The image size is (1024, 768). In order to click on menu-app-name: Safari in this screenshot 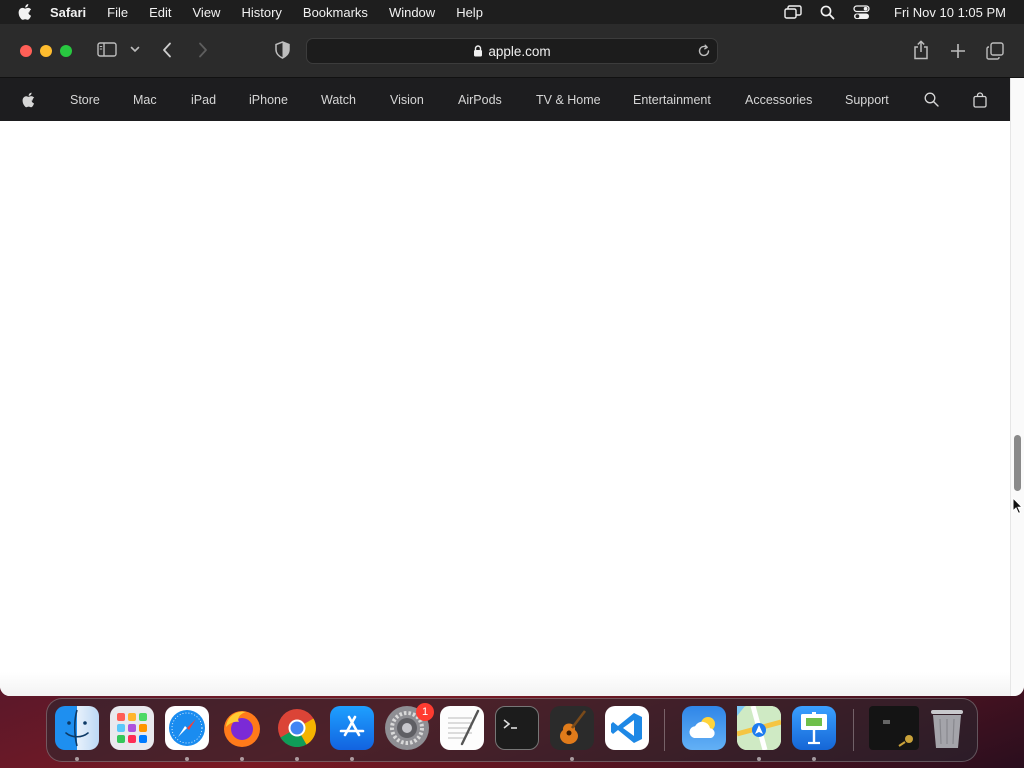, I will do `click(68, 12)`.